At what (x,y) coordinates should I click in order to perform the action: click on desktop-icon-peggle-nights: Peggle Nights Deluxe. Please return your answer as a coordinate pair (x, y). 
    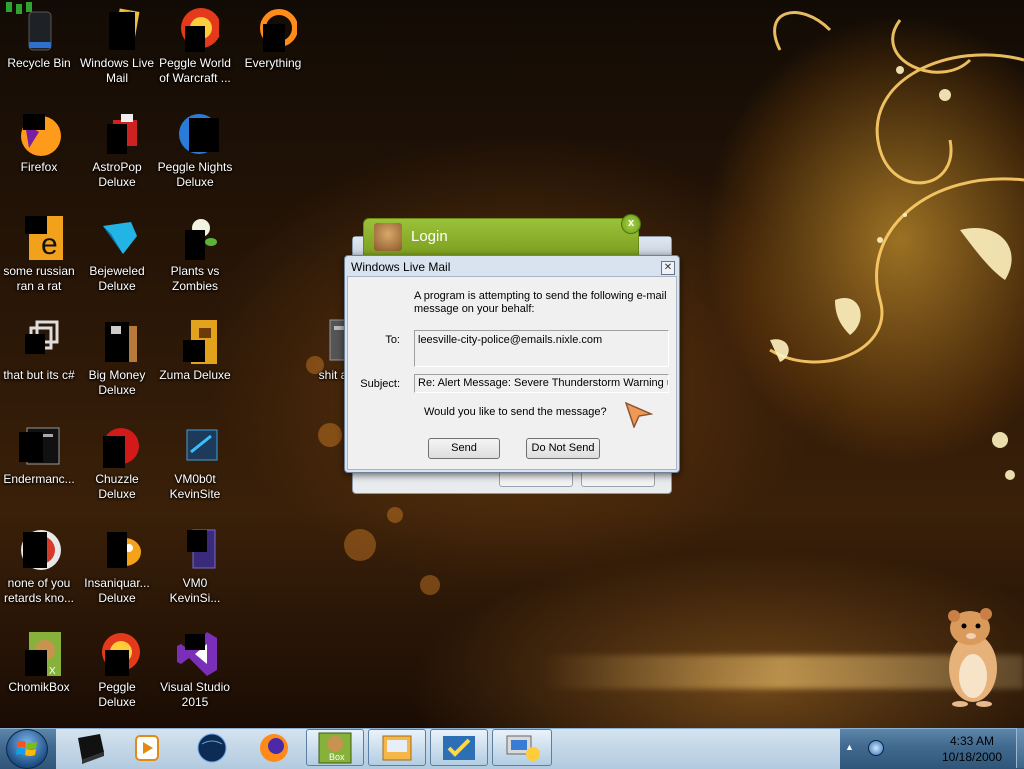
    Looking at the image, I should click on (195, 150).